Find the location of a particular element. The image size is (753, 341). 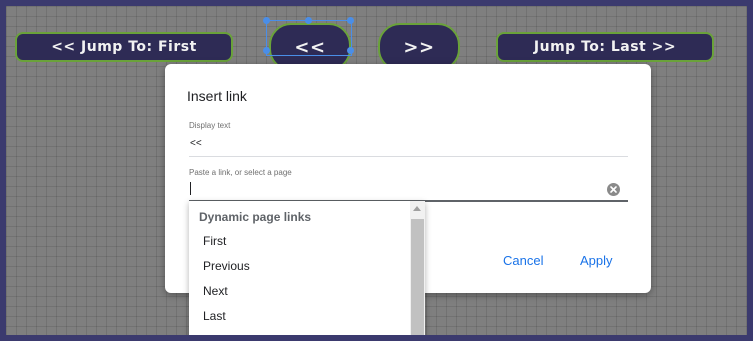

link-input is located at coordinates (190, 188).